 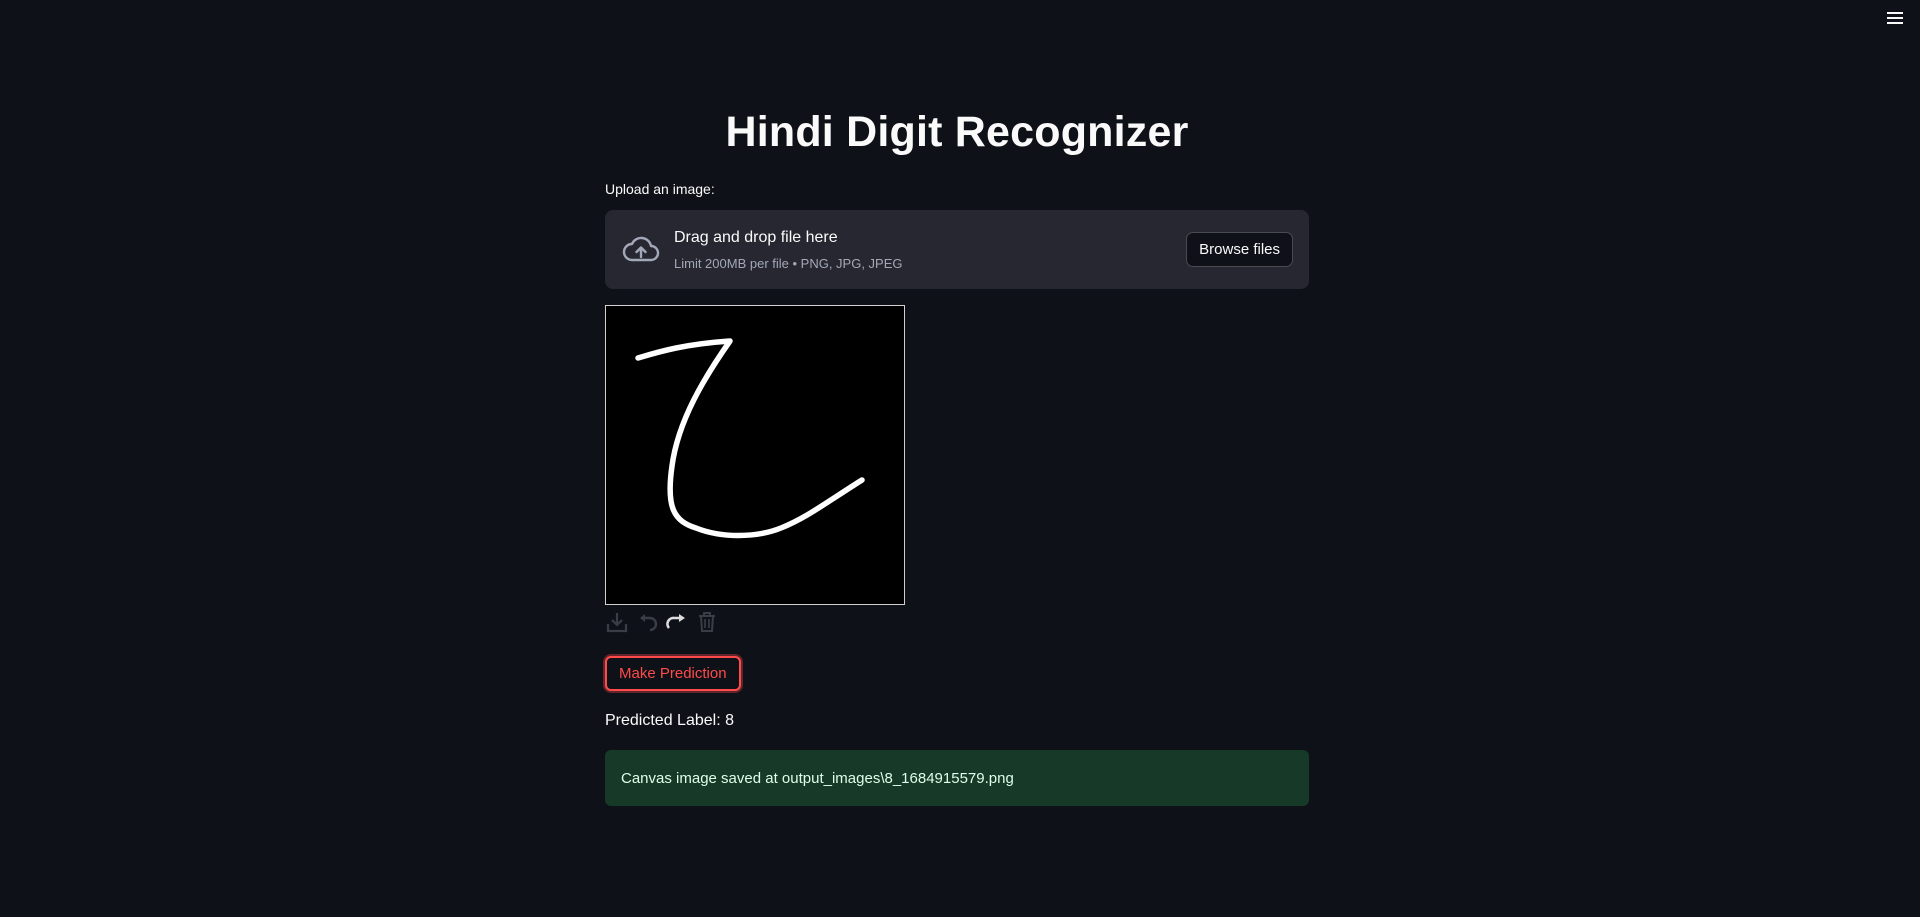 I want to click on dropzone-limits: Limit 200MB per file • PNG, JPG, JPEG, so click(x=788, y=263).